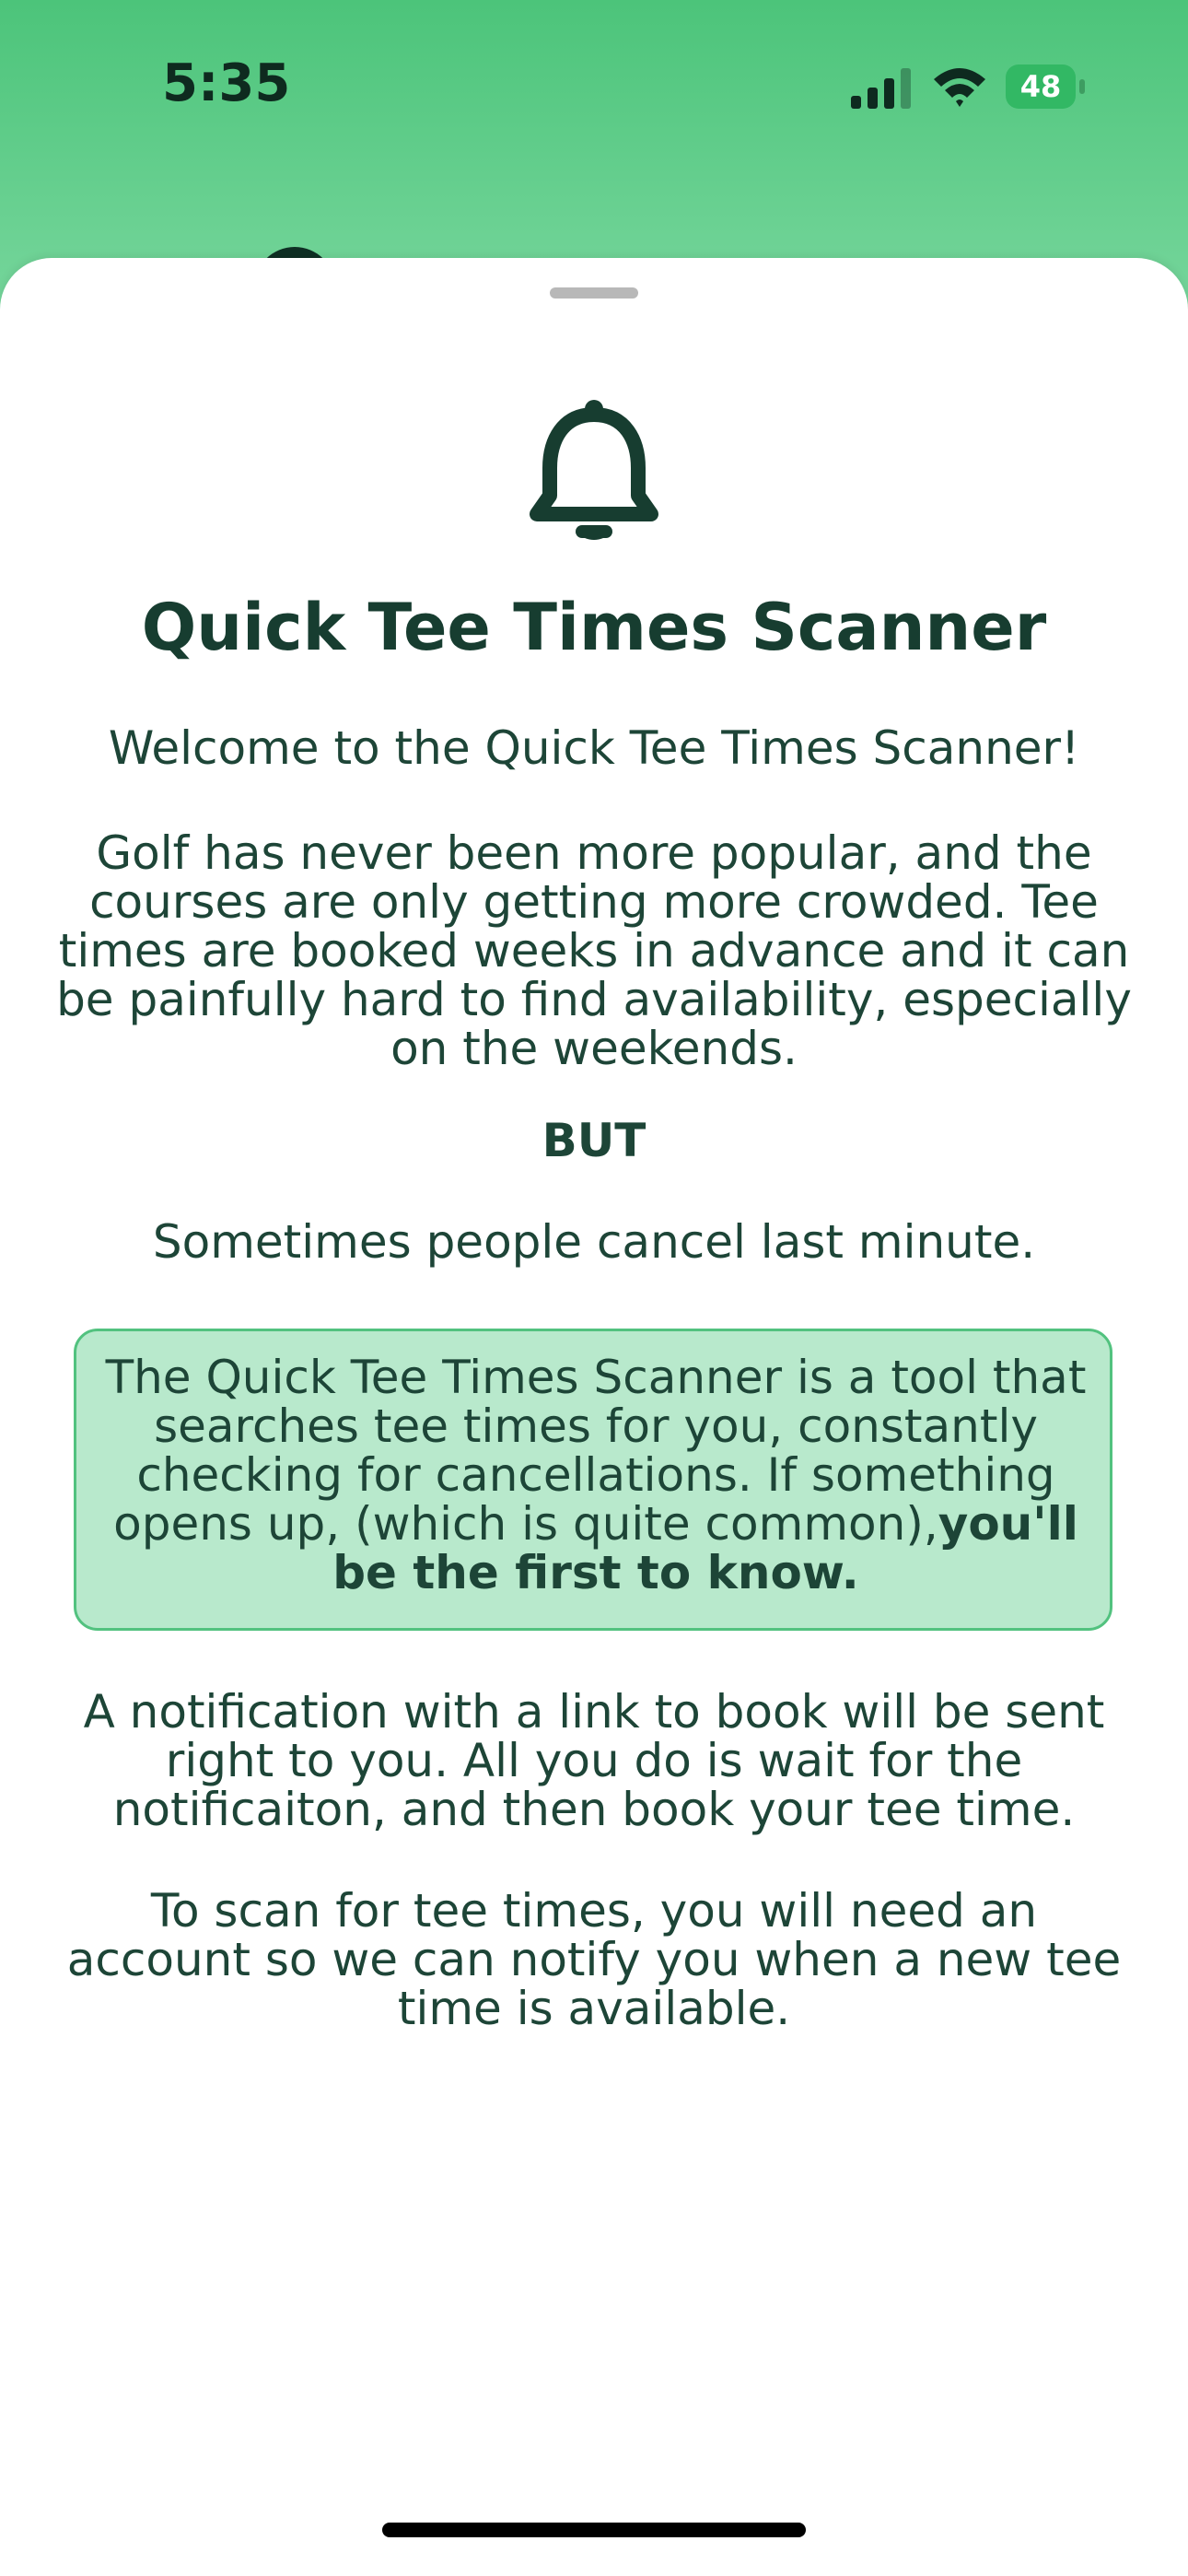 Image resolution: width=1188 pixels, height=2576 pixels. What do you see at coordinates (959, 87) in the screenshot?
I see `wifi-icon` at bounding box center [959, 87].